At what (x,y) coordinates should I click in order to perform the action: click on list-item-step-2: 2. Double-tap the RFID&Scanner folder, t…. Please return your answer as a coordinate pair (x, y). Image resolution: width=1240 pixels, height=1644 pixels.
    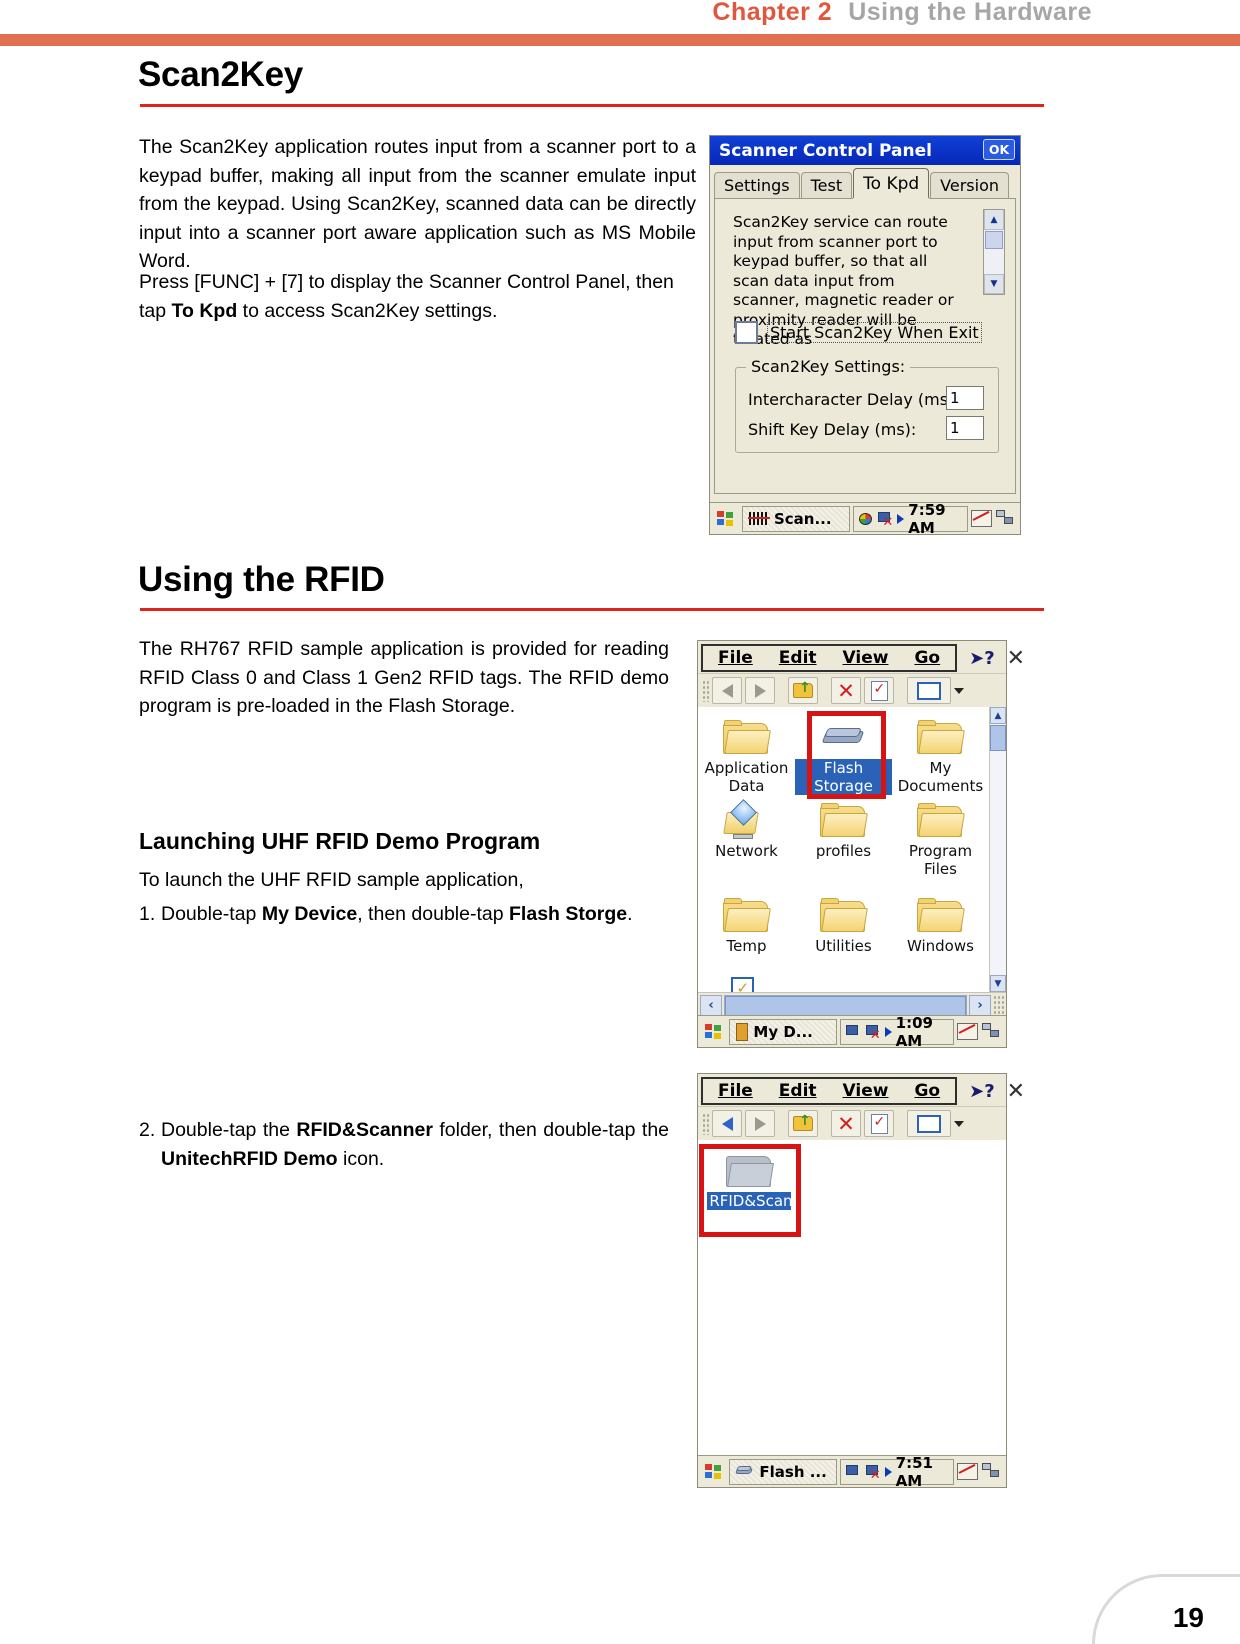
    Looking at the image, I should click on (404, 1144).